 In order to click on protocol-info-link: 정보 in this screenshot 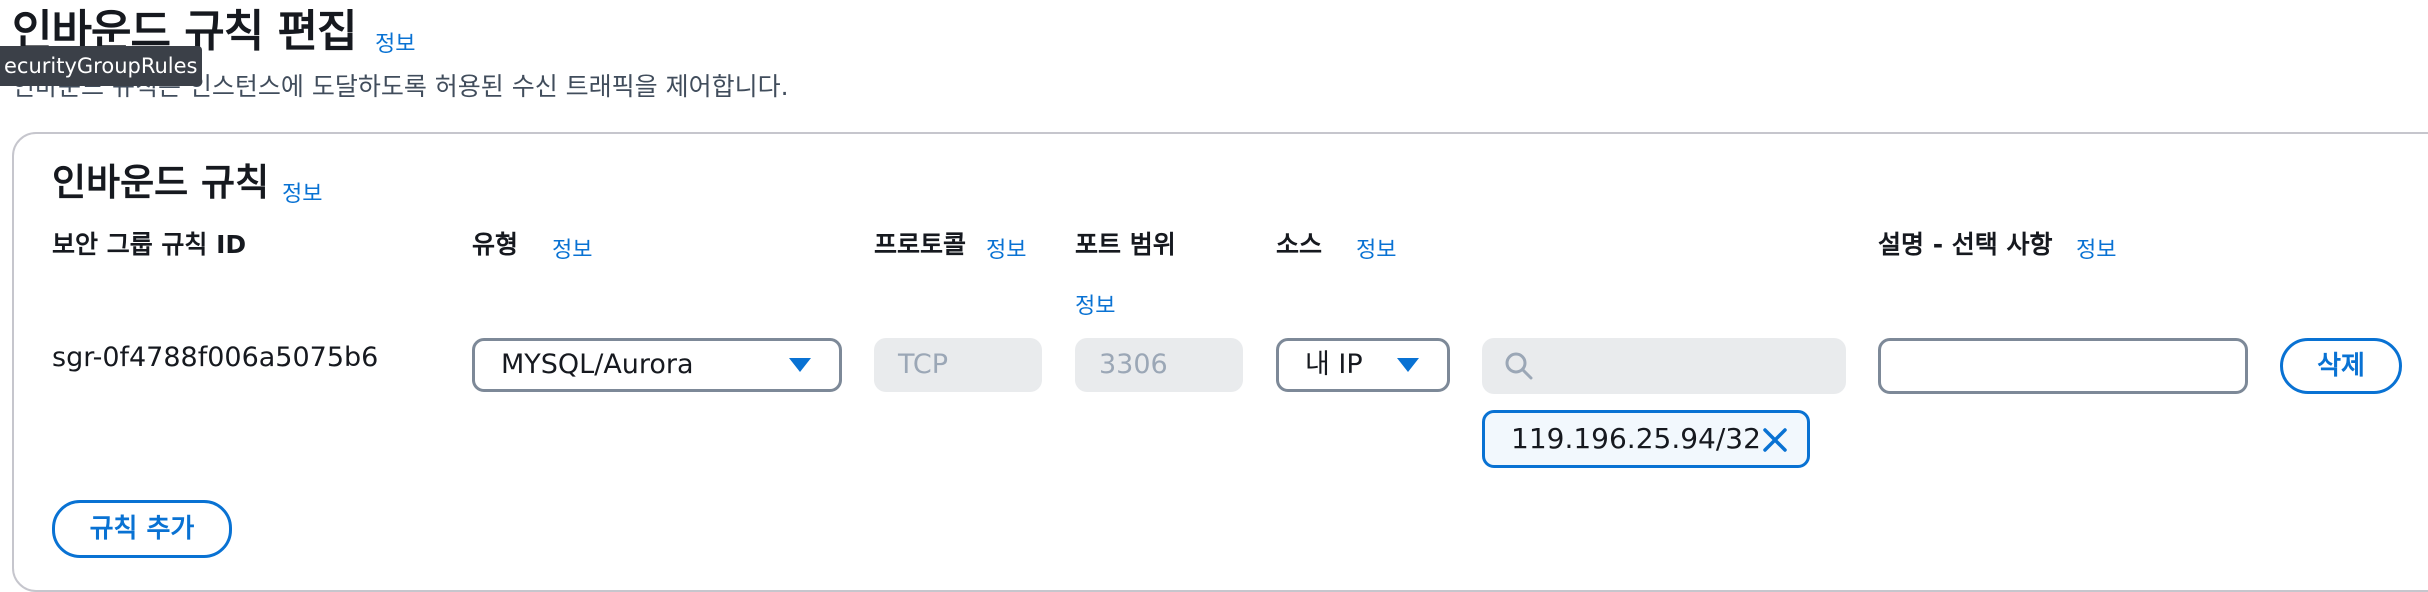, I will do `click(1006, 248)`.